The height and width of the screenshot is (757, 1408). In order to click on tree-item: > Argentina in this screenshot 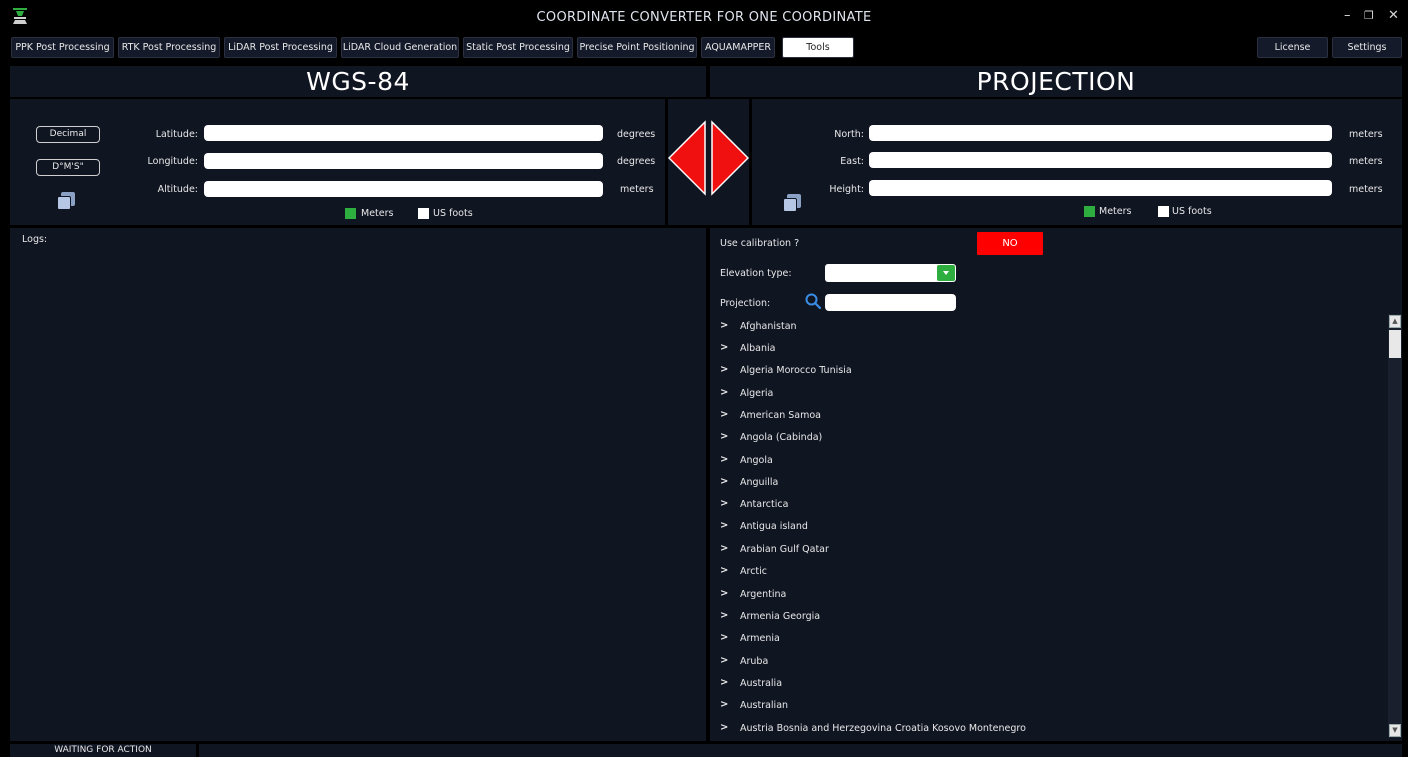, I will do `click(1047, 595)`.